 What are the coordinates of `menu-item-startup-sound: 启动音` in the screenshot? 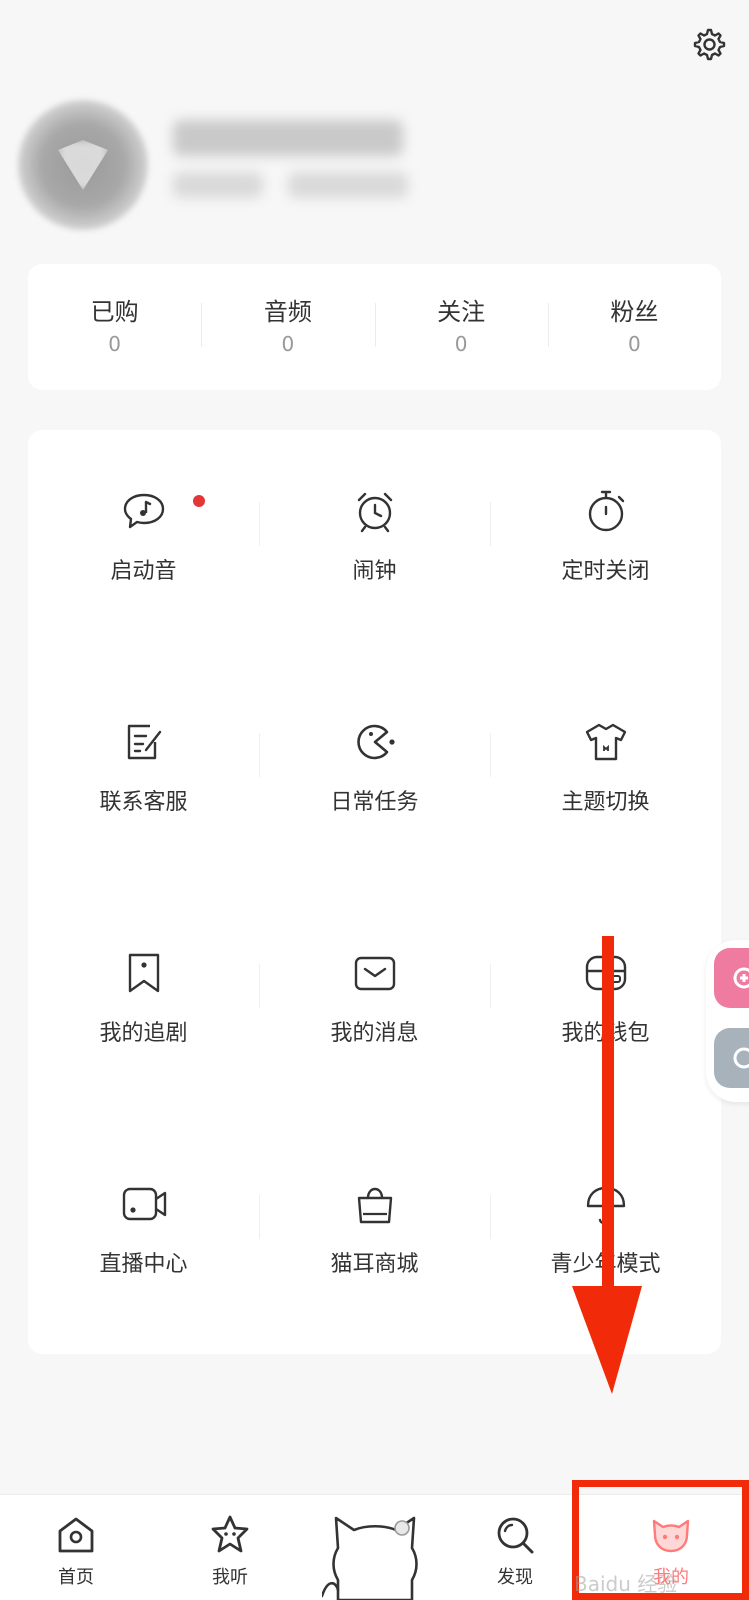 It's located at (143, 545).